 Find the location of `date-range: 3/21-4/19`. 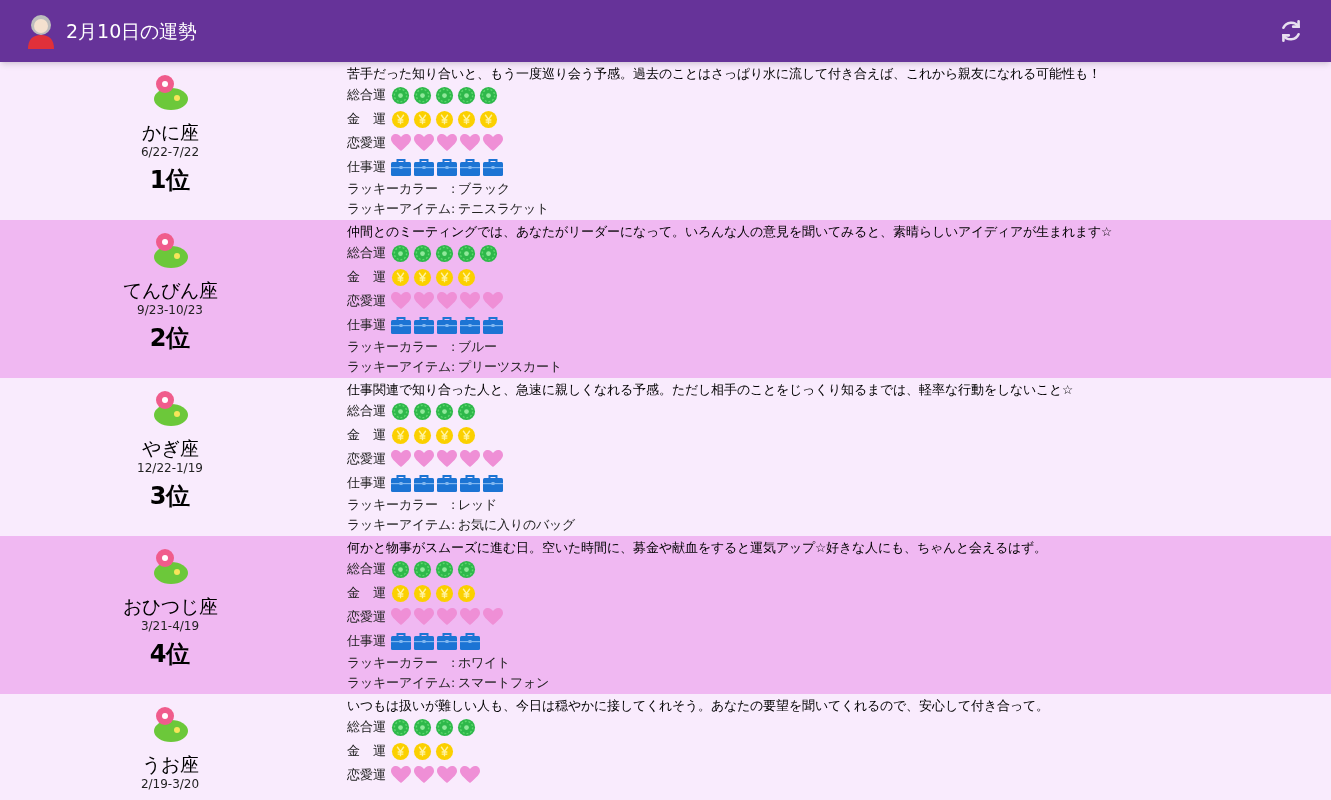

date-range: 3/21-4/19 is located at coordinates (170, 626).